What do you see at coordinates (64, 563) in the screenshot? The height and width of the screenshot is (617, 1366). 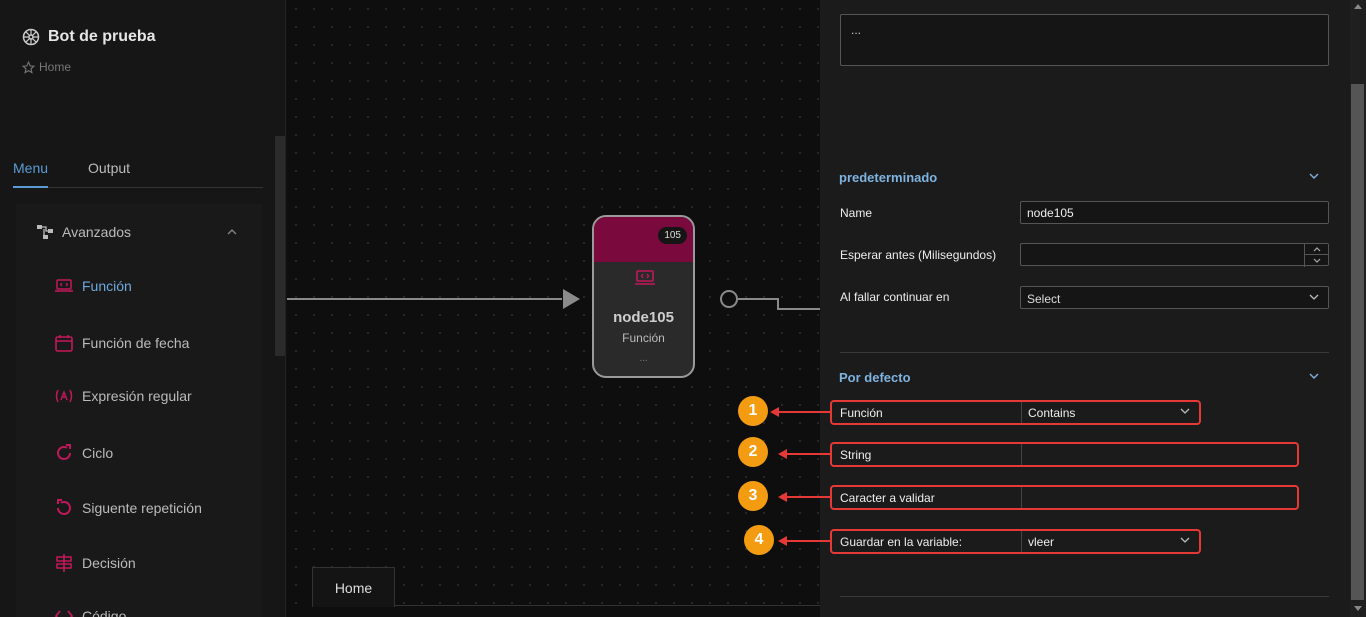 I see `signpost-icon` at bounding box center [64, 563].